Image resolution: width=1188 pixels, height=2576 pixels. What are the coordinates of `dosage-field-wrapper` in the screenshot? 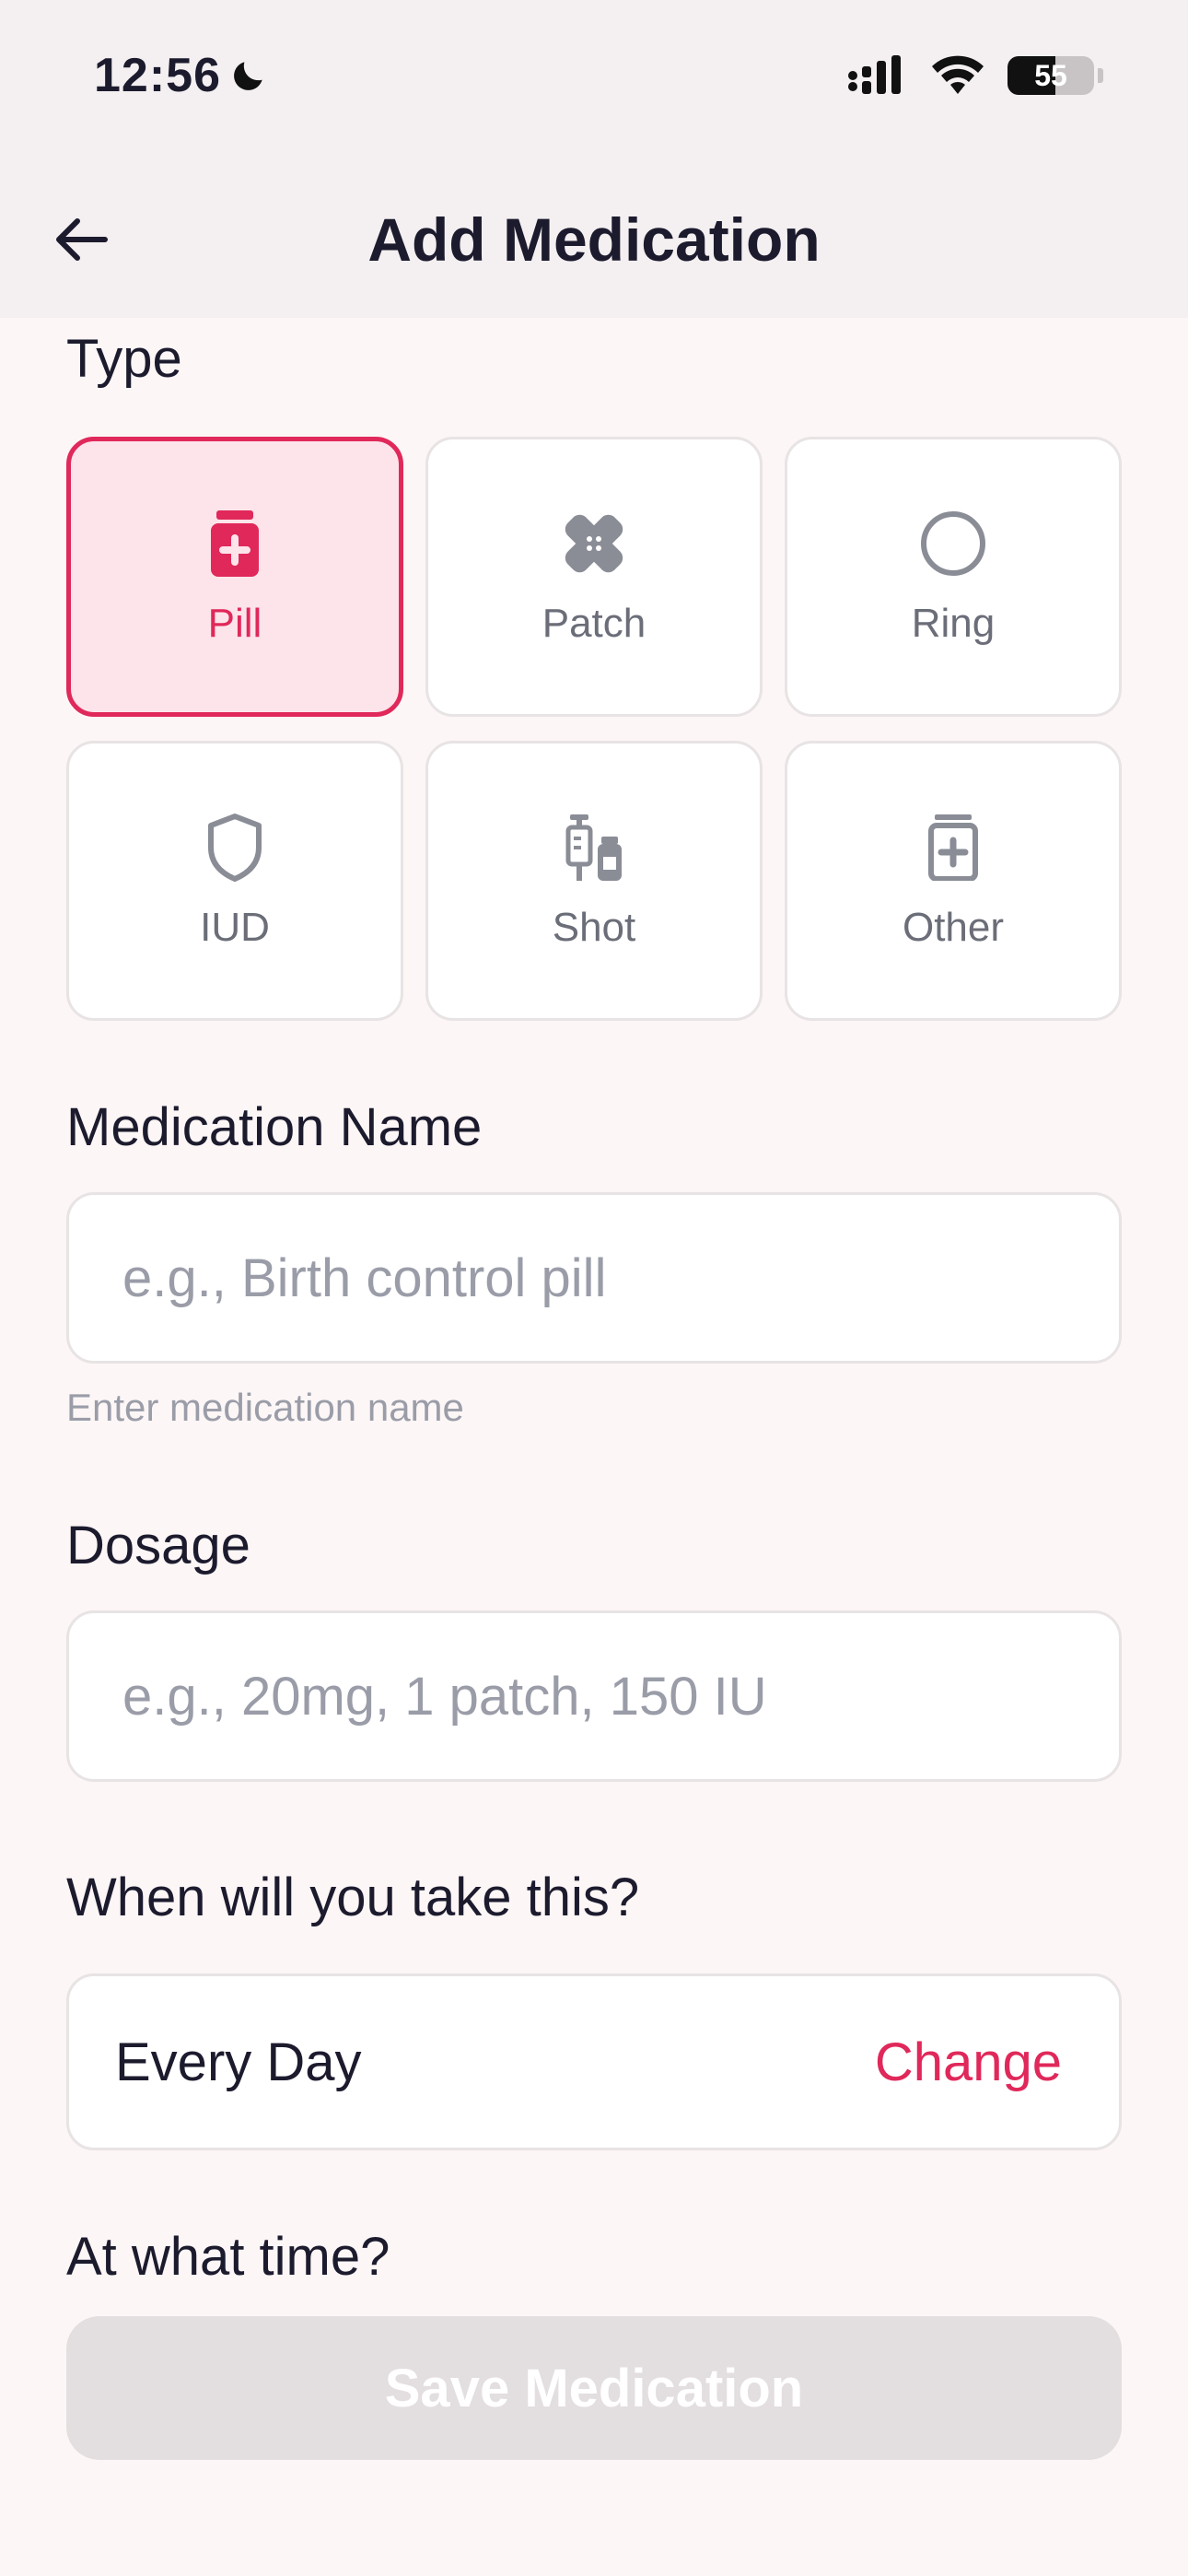 It's located at (594, 1696).